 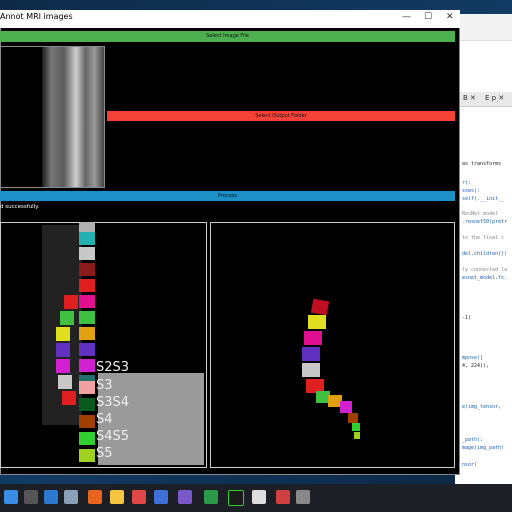 What do you see at coordinates (483, 249) in the screenshot?
I see `ide-background-window` at bounding box center [483, 249].